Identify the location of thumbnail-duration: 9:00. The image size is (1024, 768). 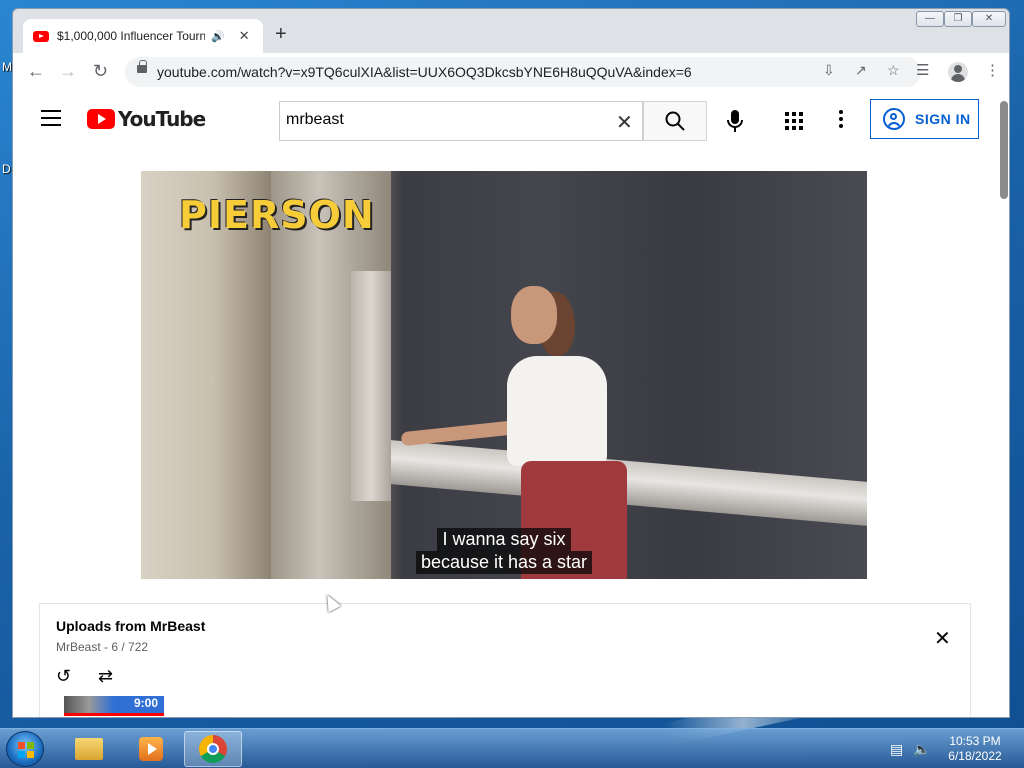
(145, 703).